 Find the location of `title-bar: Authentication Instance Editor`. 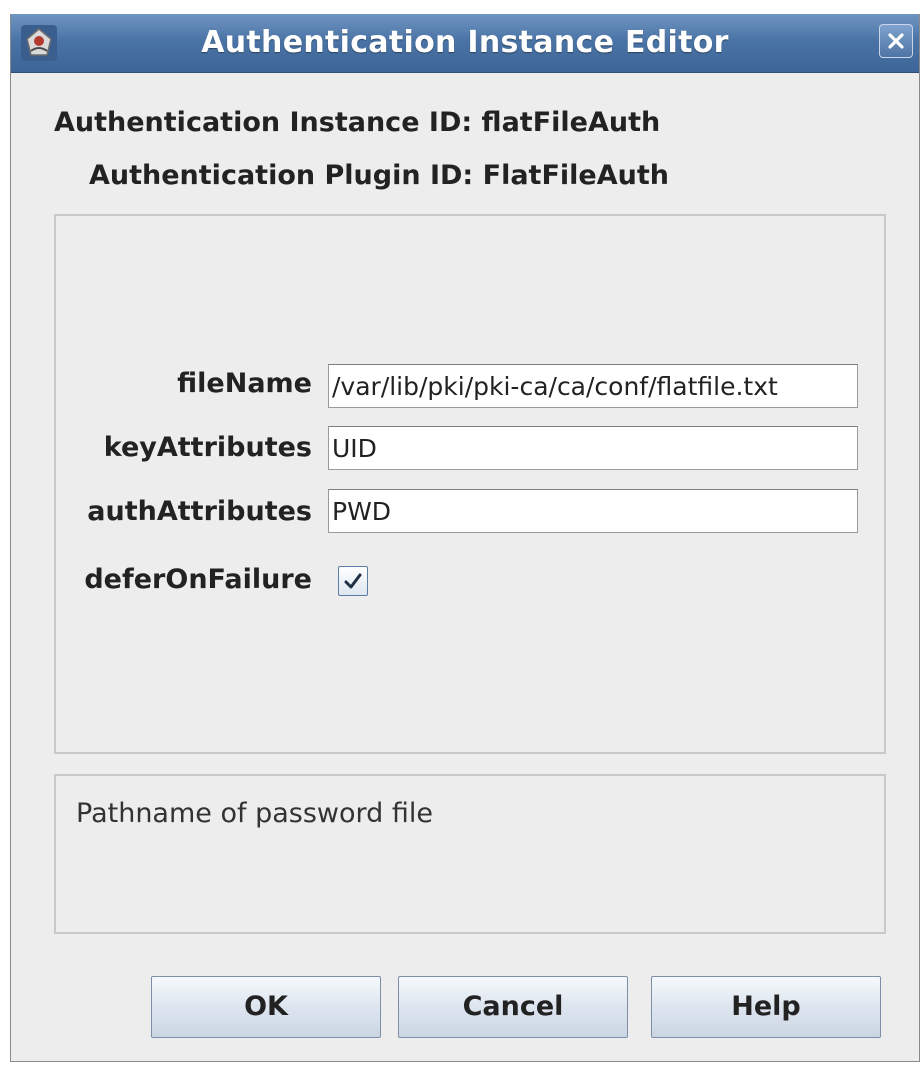

title-bar: Authentication Instance Editor is located at coordinates (465, 43).